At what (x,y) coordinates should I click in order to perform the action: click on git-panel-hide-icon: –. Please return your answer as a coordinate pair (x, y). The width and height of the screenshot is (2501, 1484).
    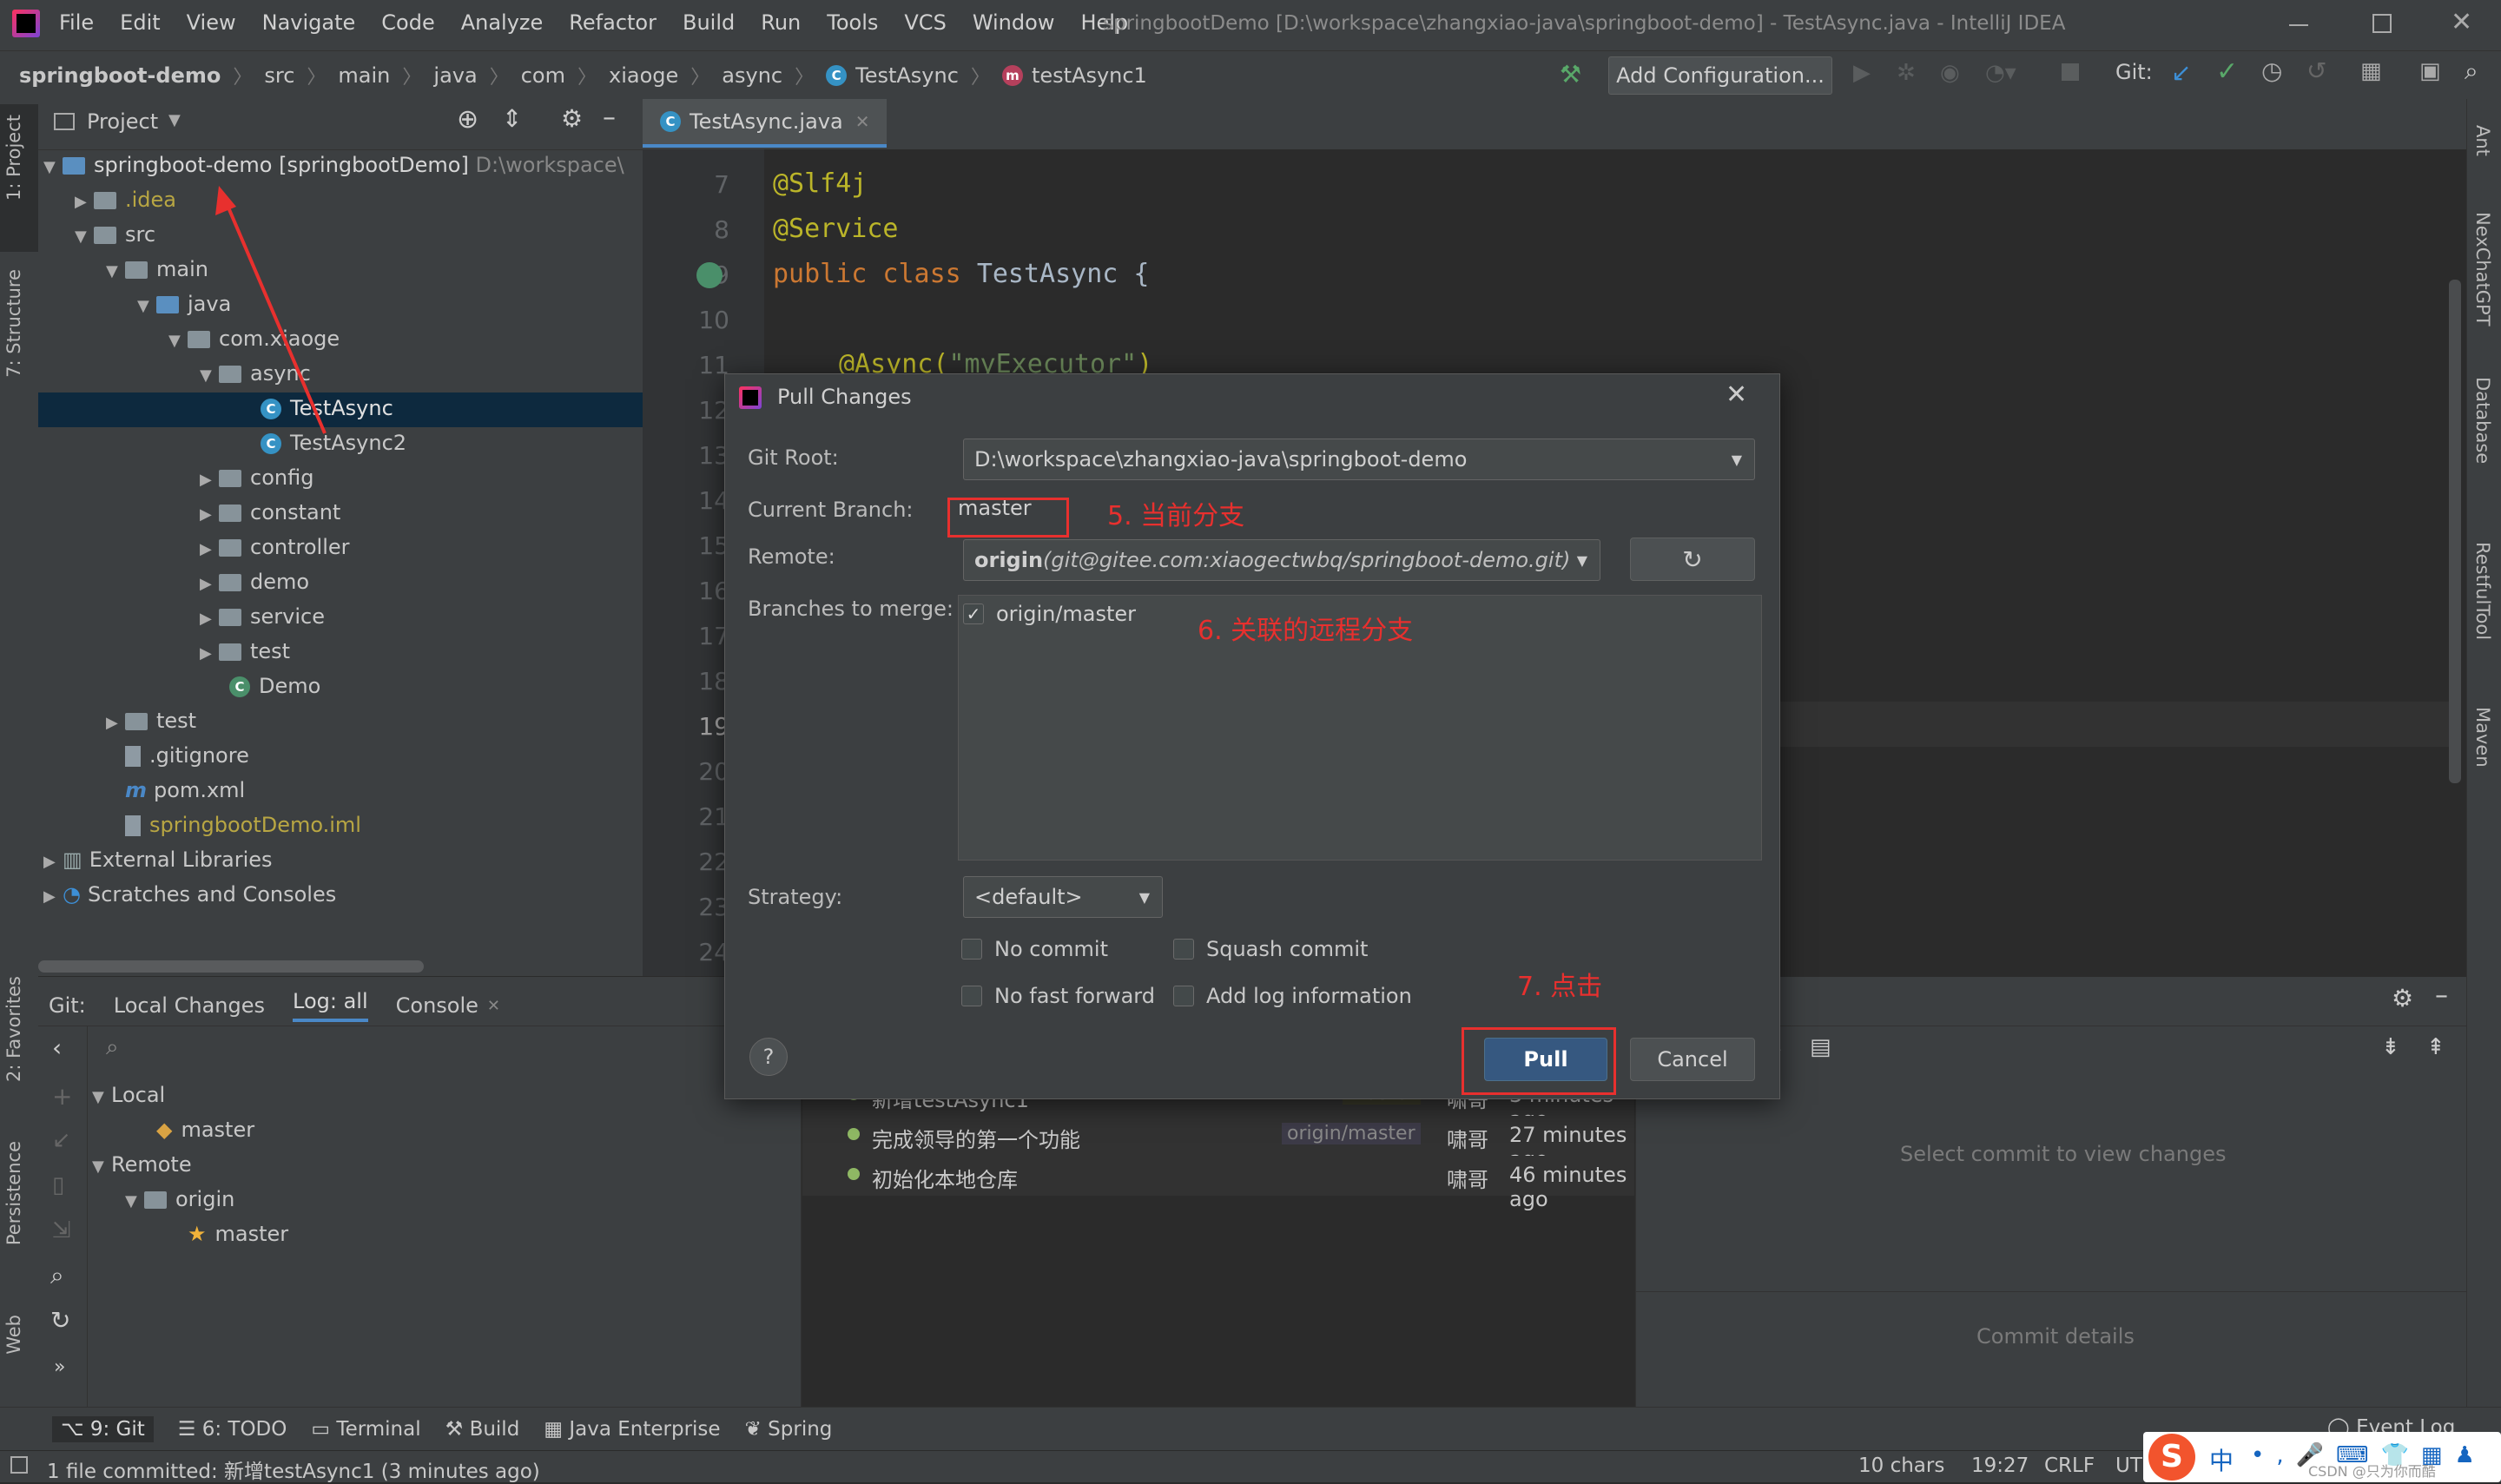
    Looking at the image, I should click on (2441, 995).